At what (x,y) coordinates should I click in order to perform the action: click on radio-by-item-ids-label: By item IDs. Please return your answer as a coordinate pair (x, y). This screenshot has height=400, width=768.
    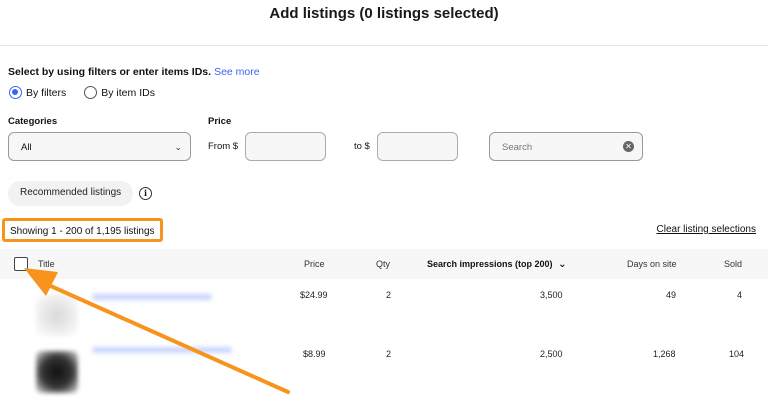
    Looking at the image, I should click on (128, 92).